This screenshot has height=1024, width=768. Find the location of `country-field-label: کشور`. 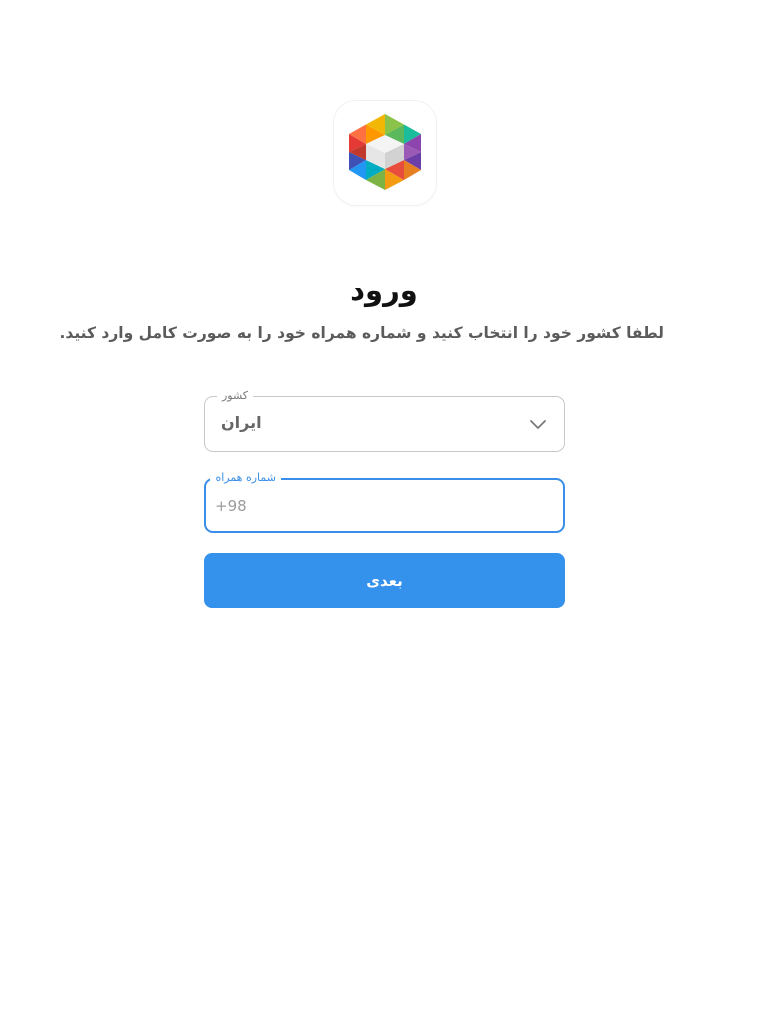

country-field-label: کشور is located at coordinates (234, 396).